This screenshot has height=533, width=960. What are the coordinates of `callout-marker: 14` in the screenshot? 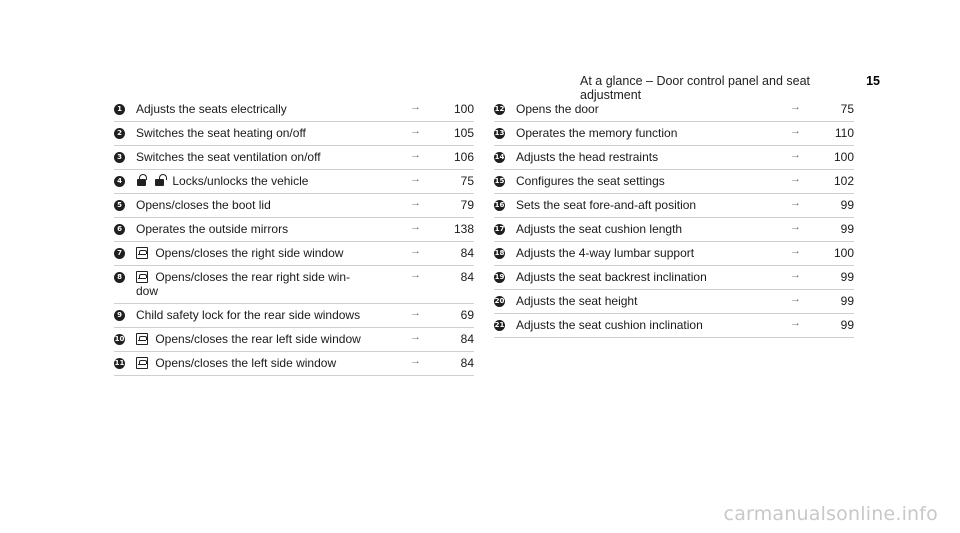 It's located at (499, 157).